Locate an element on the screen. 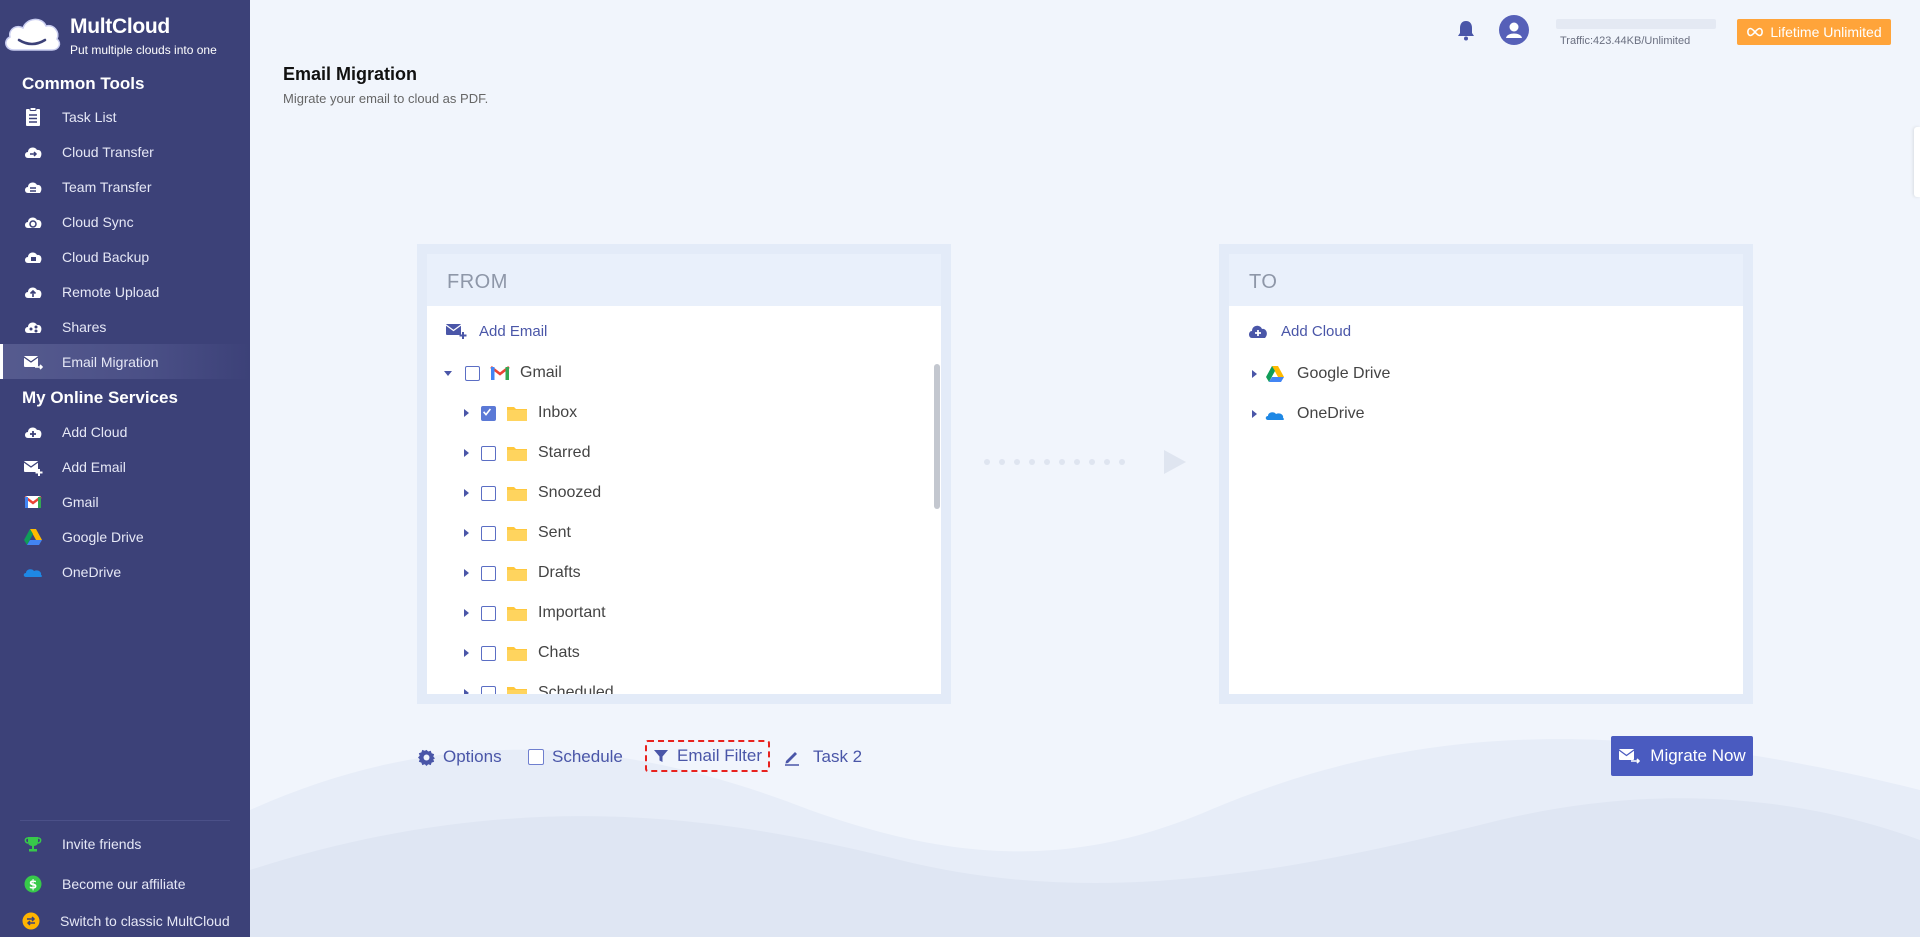 The image size is (1920, 937). tree-row-folder: Chats is located at coordinates (520, 653).